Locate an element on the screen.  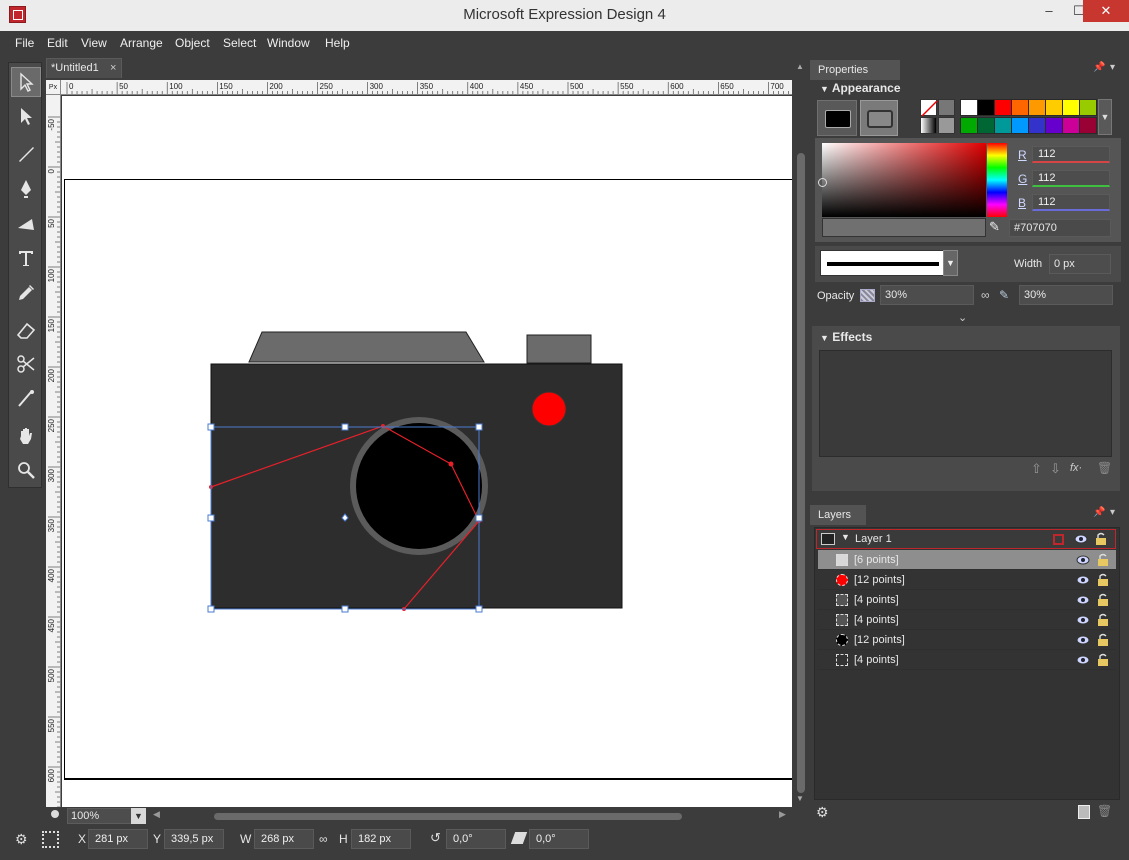
link-icon: ∞ is located at coordinates (323, 839).